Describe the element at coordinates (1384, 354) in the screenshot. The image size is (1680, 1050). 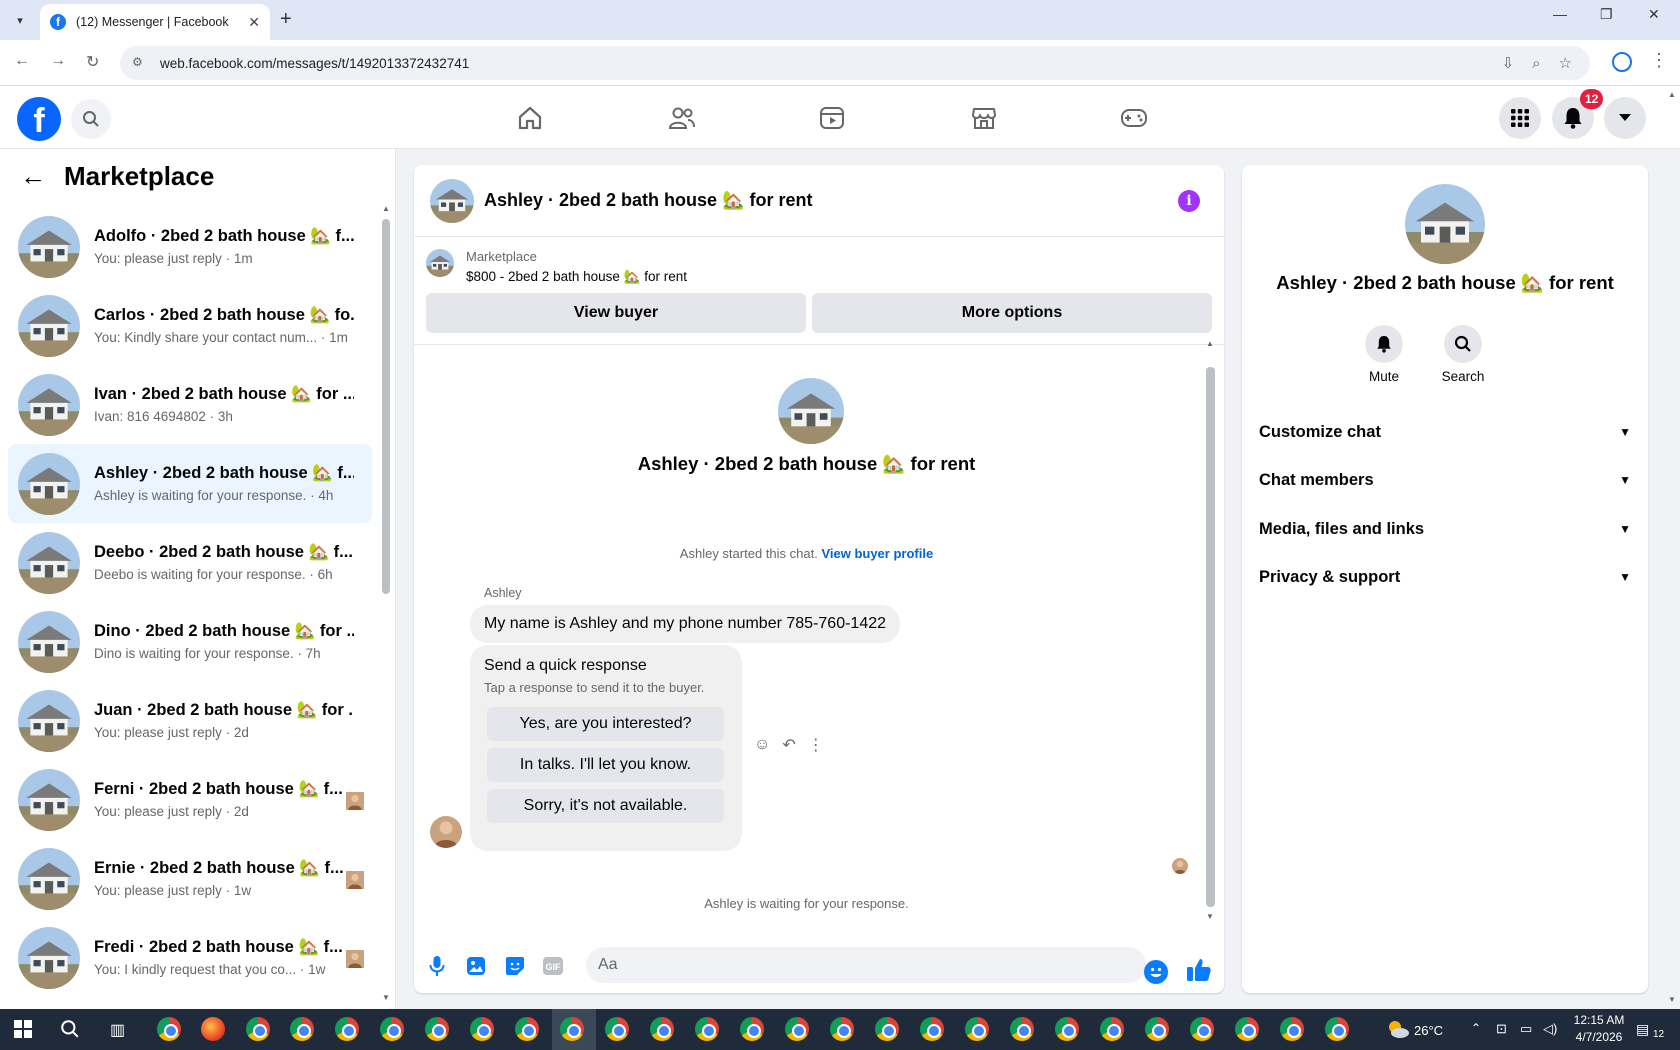
I see `mute-button: Mute` at that location.